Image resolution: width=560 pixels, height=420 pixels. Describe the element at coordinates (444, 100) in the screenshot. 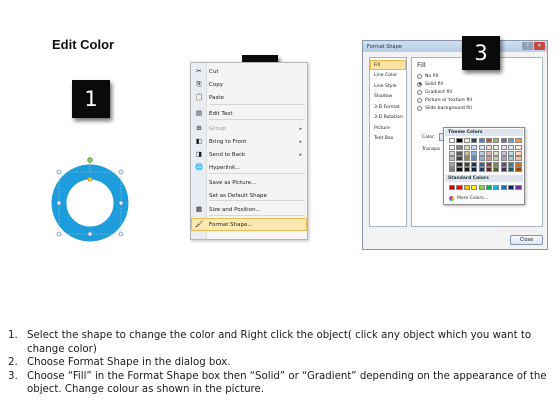

I see `radio-picture-or-texture-fill: Picture or texture fill` at that location.